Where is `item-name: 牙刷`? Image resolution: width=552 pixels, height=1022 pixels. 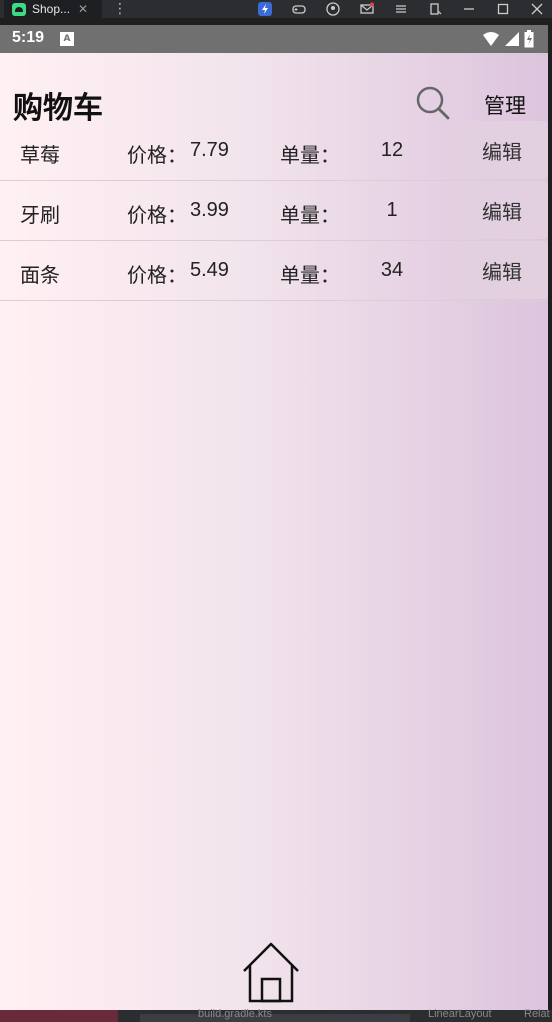 item-name: 牙刷 is located at coordinates (40, 215).